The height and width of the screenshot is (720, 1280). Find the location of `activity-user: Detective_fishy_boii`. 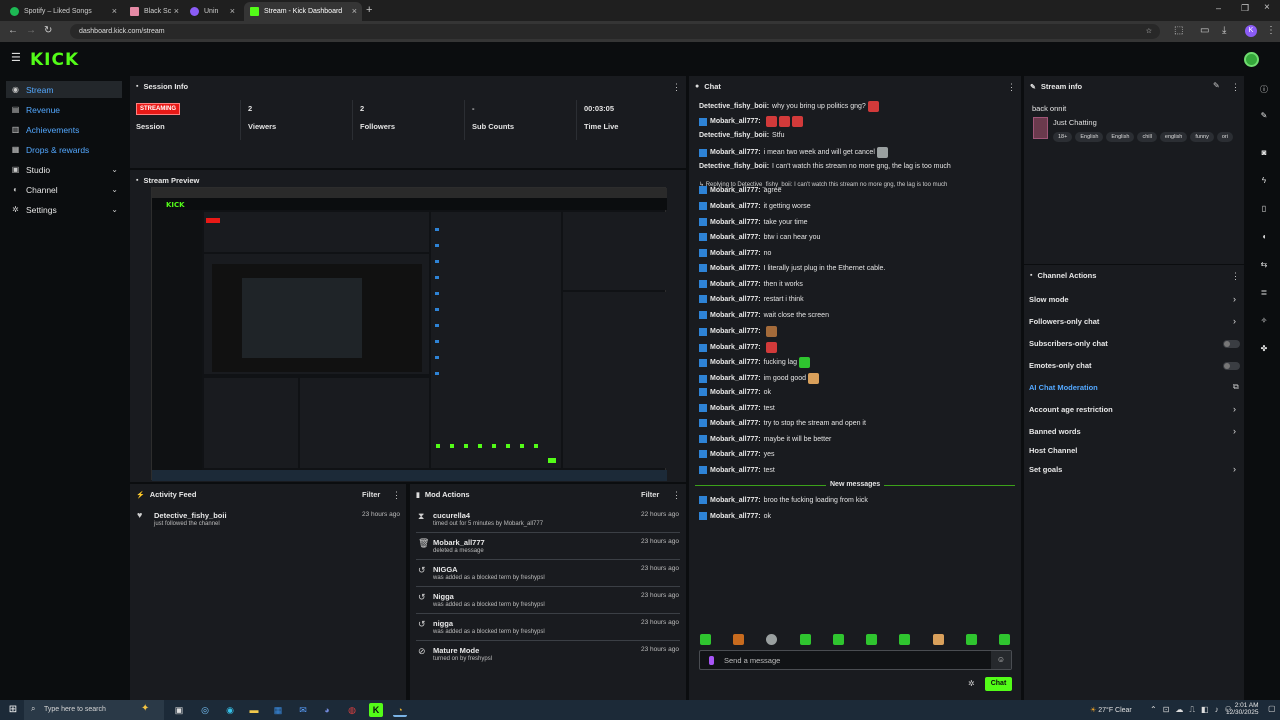

activity-user: Detective_fishy_boii is located at coordinates (190, 515).